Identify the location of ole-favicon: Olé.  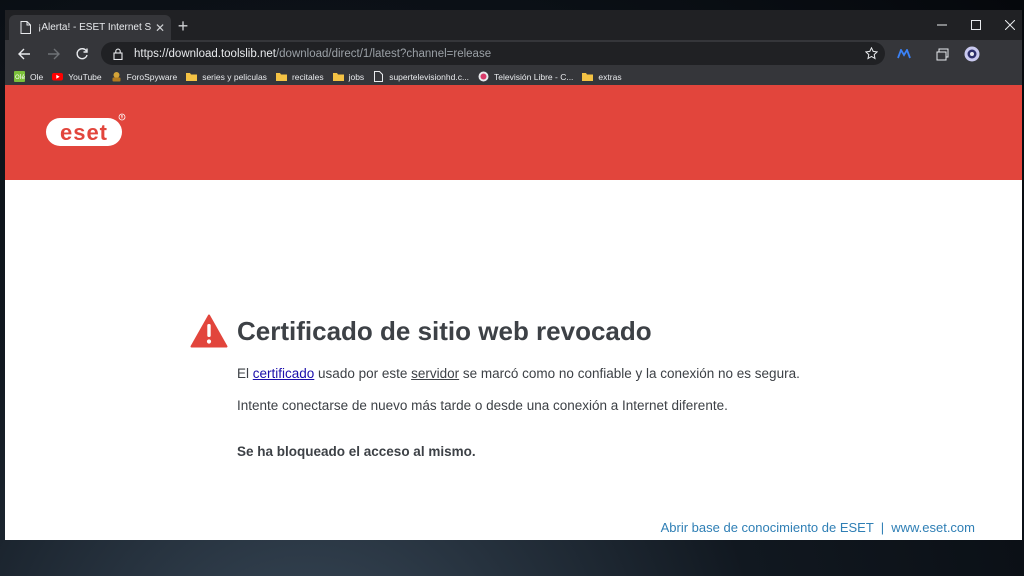
(19, 76).